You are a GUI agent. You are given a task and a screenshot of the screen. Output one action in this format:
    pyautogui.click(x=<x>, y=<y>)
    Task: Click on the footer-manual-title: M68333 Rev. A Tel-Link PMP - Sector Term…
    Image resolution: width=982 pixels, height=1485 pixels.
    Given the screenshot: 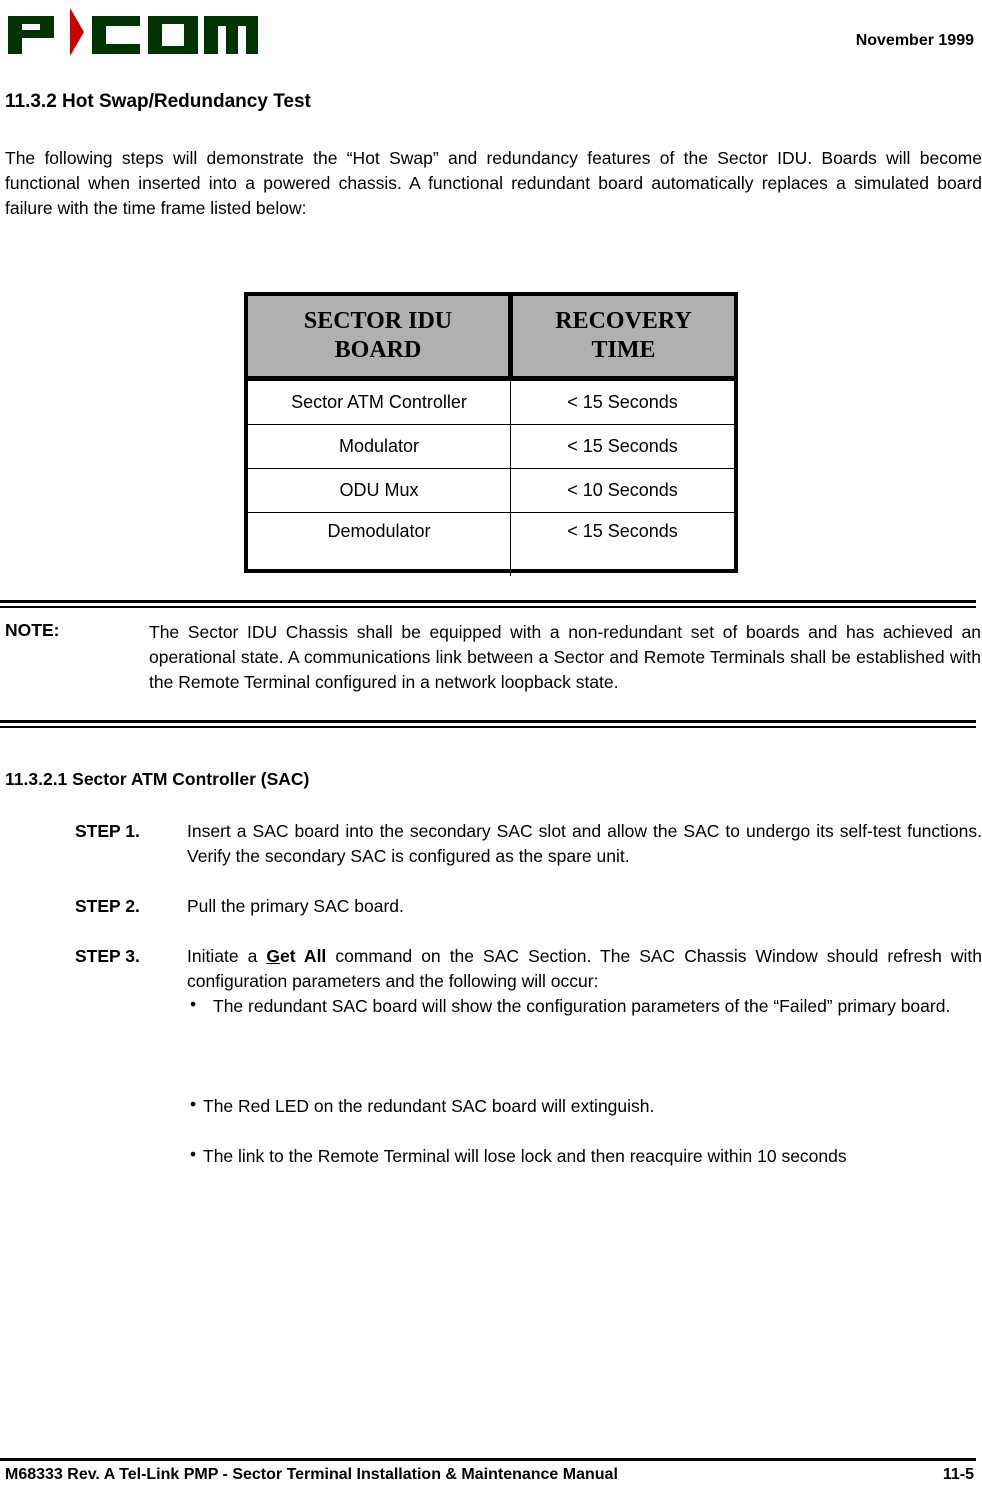 What is the action you would take?
    pyautogui.click(x=311, y=1474)
    